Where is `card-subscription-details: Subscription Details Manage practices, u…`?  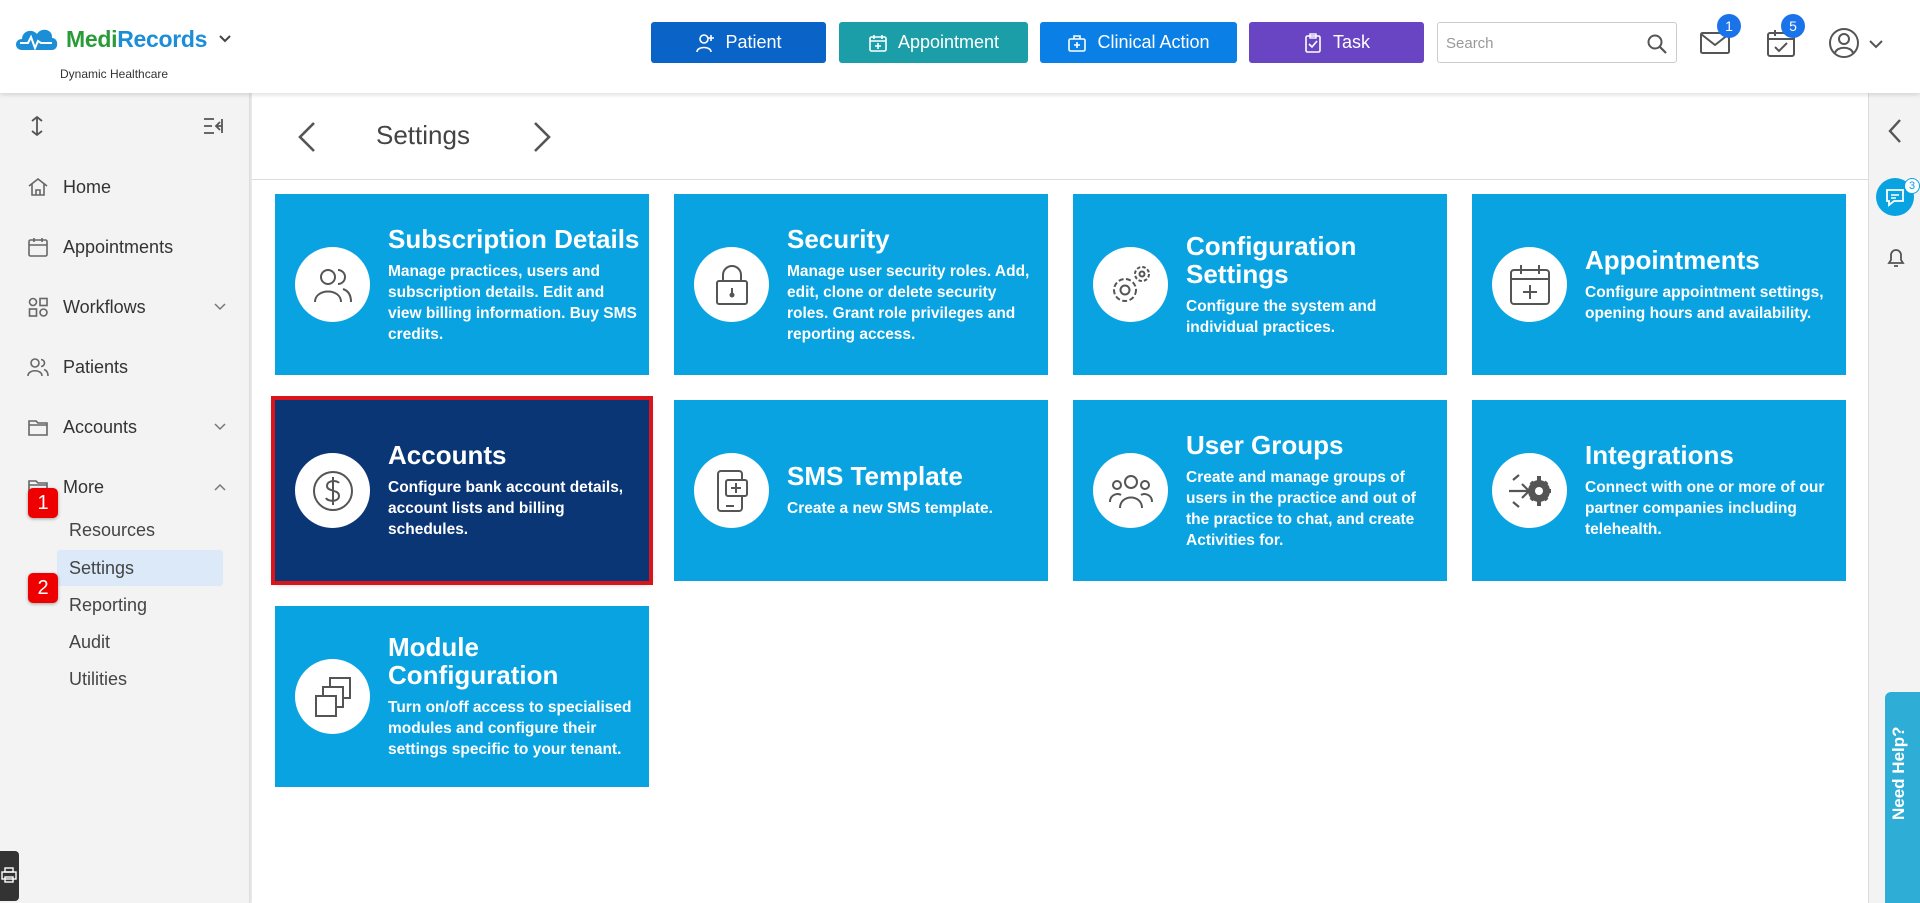
card-subscription-details: Subscription Details Manage practices, u… is located at coordinates (462, 284).